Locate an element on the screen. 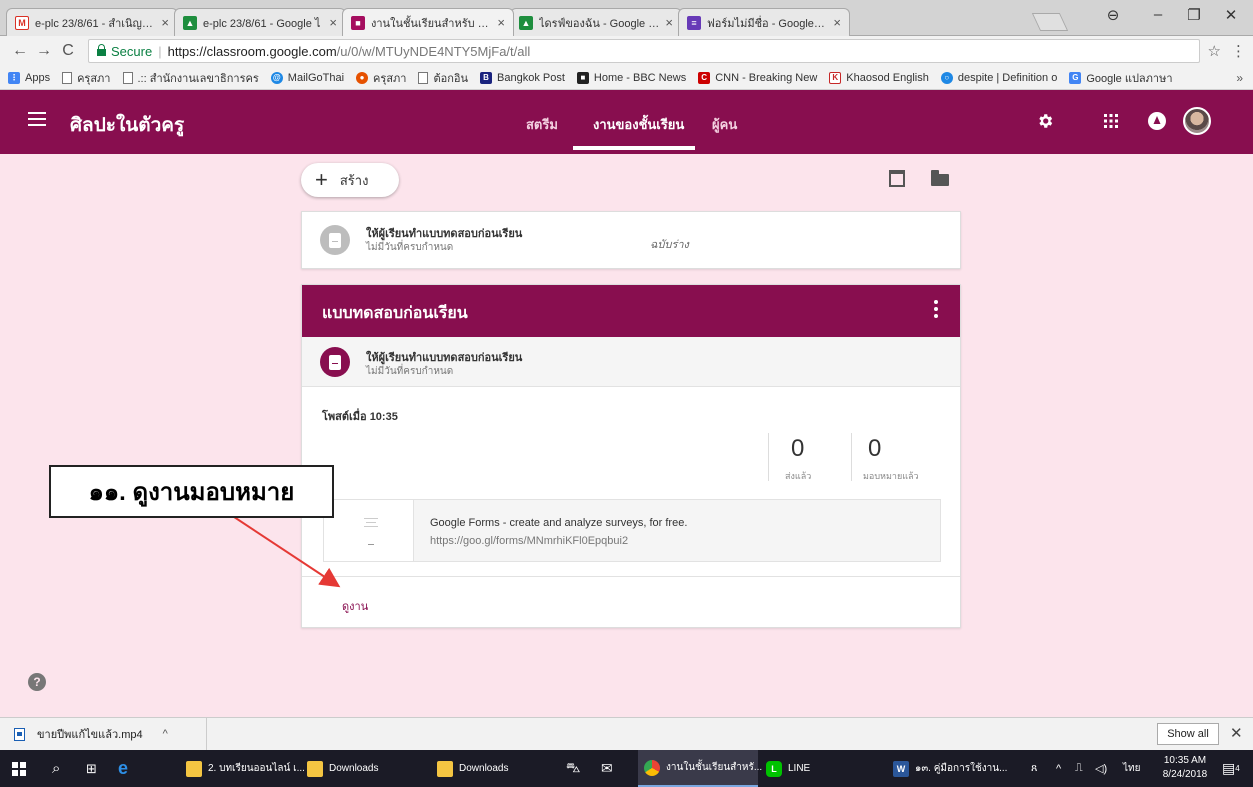  bookmark-item: ต้อกอิน is located at coordinates (443, 78).